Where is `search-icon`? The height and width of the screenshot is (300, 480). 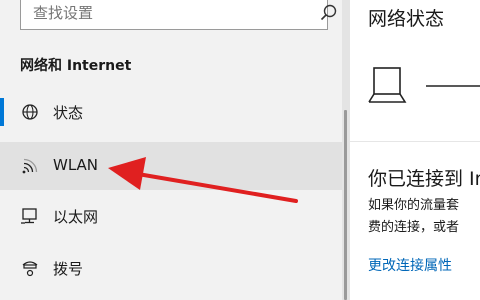 search-icon is located at coordinates (329, 13).